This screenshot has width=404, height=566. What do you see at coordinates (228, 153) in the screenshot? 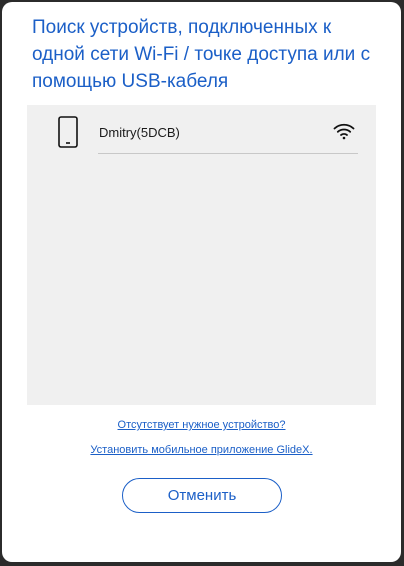
I see `row-divider` at bounding box center [228, 153].